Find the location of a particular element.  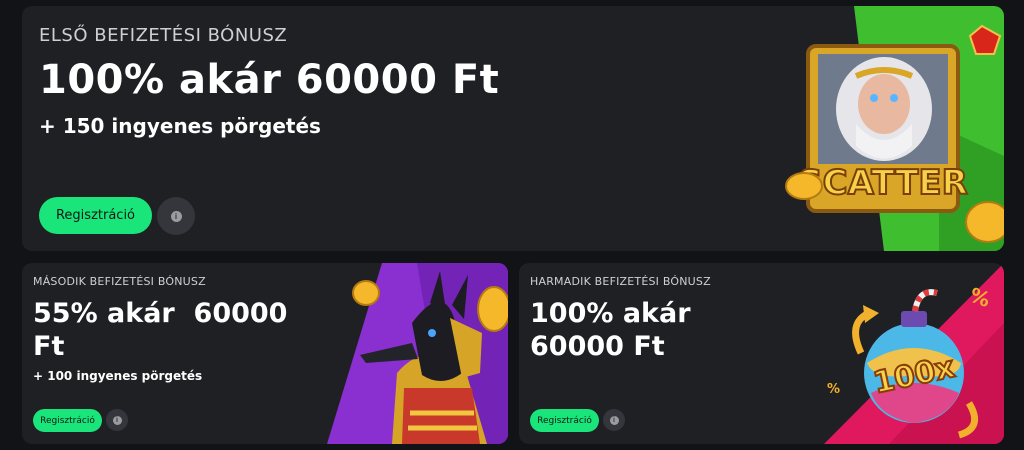

scatter-label: SCATTER is located at coordinates (883, 183).